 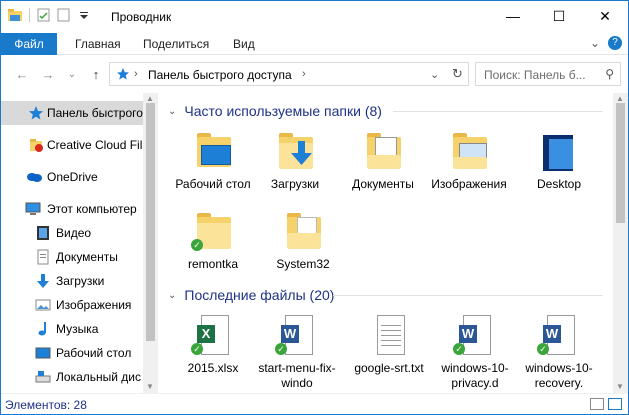 What do you see at coordinates (470, 151) in the screenshot?
I see `pictures-folder-icon` at bounding box center [470, 151].